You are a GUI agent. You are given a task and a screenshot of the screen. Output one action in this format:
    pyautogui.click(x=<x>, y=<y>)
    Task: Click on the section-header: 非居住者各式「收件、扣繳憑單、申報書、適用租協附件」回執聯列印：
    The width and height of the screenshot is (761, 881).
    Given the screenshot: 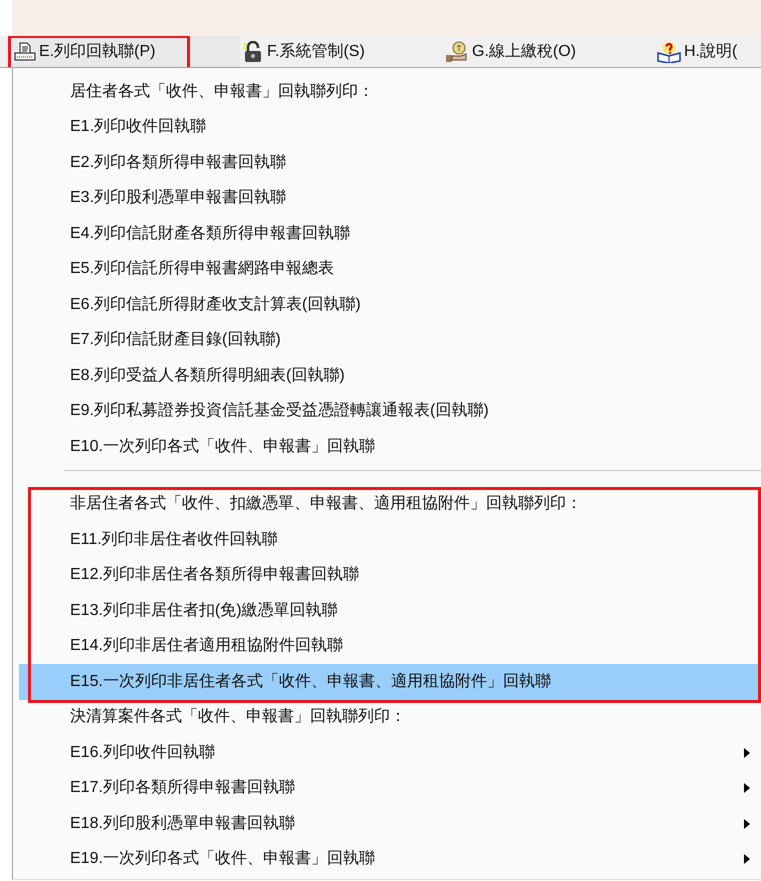 What is the action you would take?
    pyautogui.click(x=326, y=504)
    